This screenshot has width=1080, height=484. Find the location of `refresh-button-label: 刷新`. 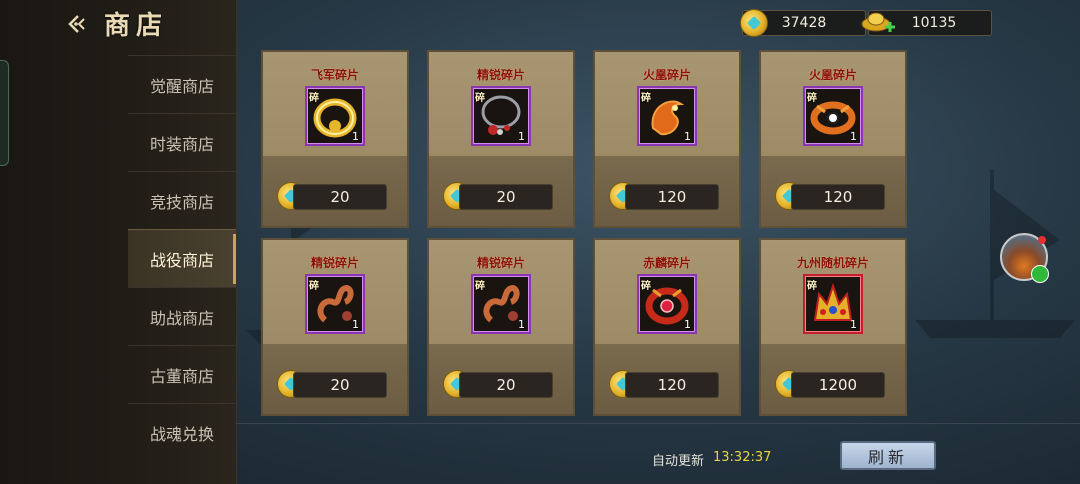

refresh-button-label: 刷新 is located at coordinates (887, 457).